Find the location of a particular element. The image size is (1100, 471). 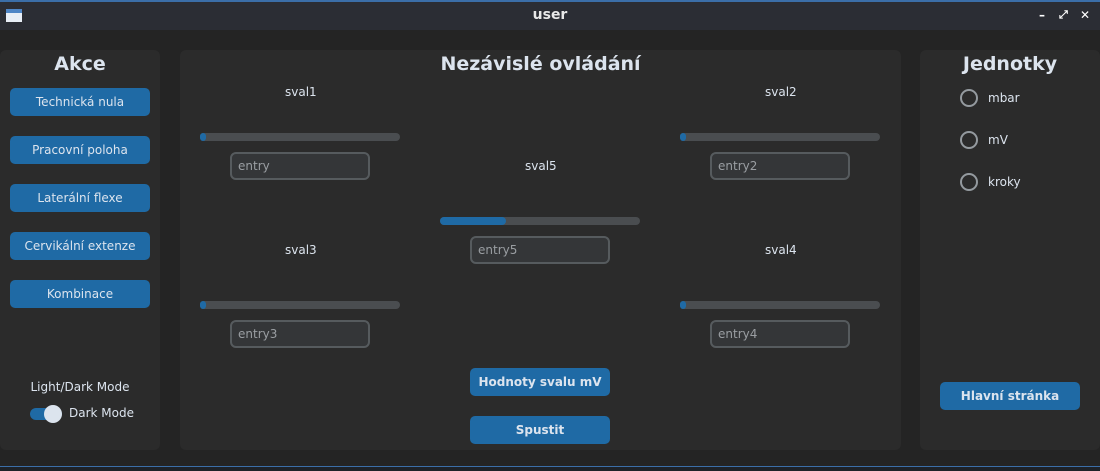

muscle-label-sval4: sval4 is located at coordinates (781, 250).